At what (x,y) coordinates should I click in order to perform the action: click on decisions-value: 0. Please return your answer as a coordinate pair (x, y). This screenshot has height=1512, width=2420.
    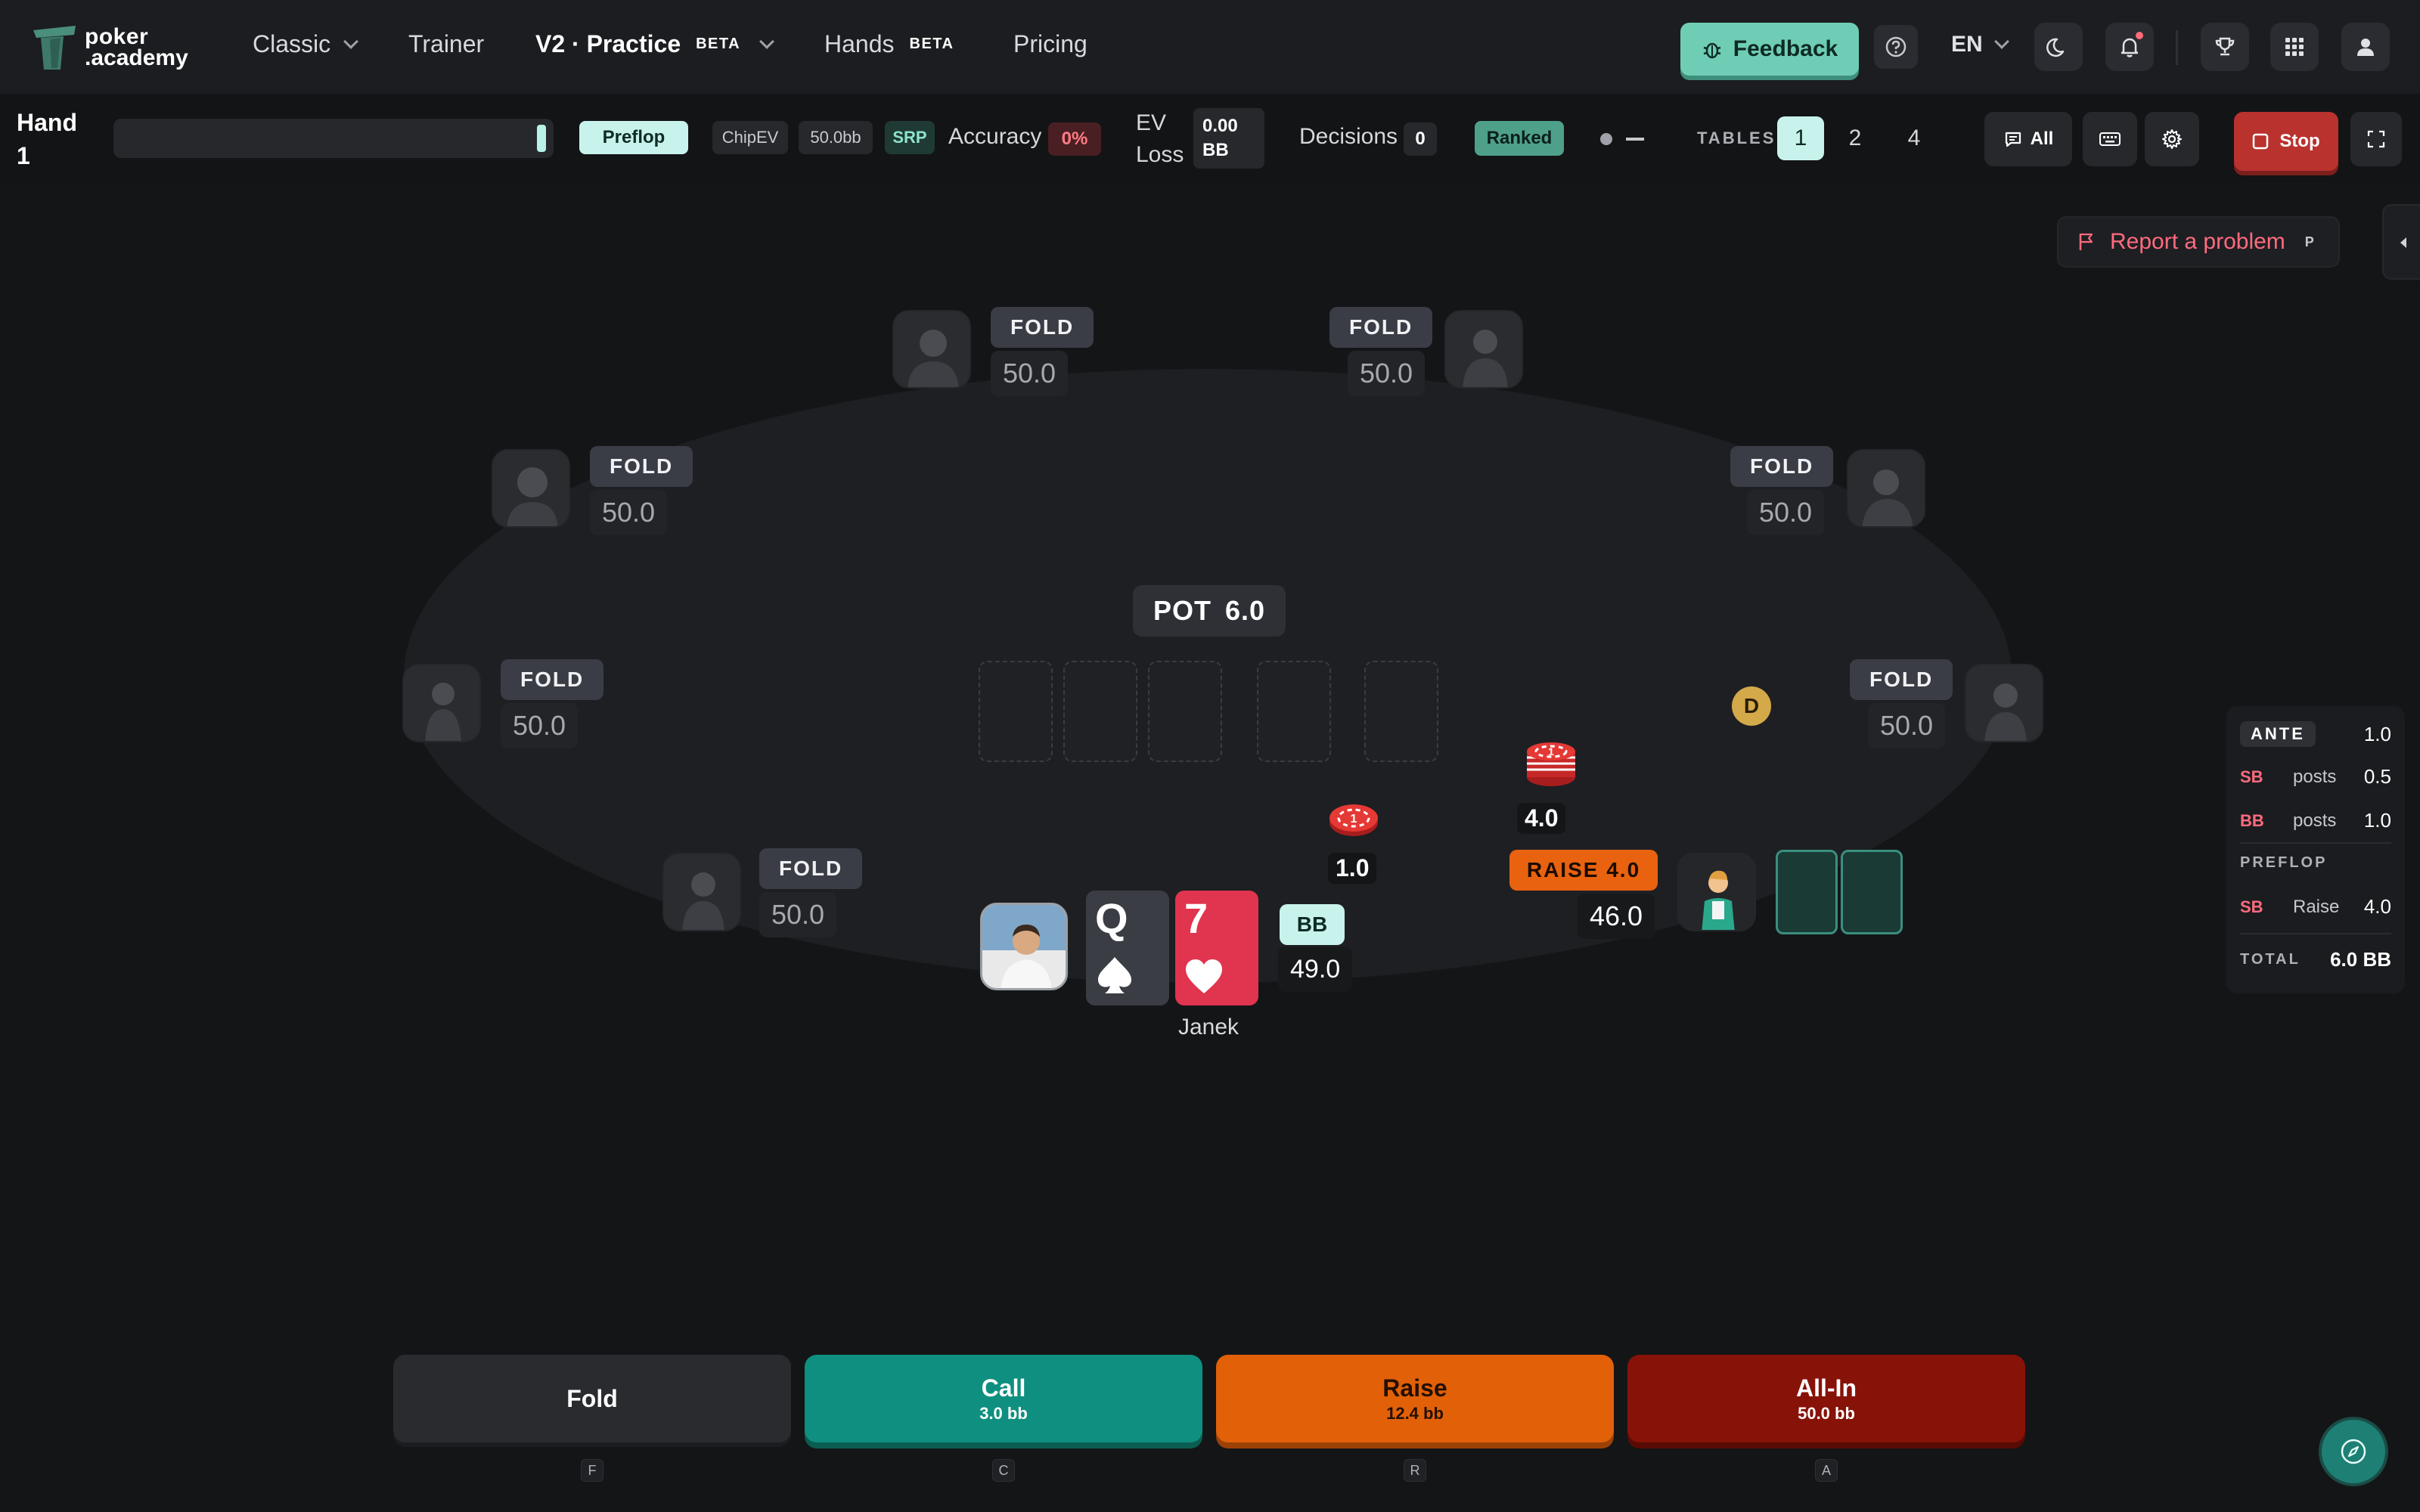
    Looking at the image, I should click on (1420, 139).